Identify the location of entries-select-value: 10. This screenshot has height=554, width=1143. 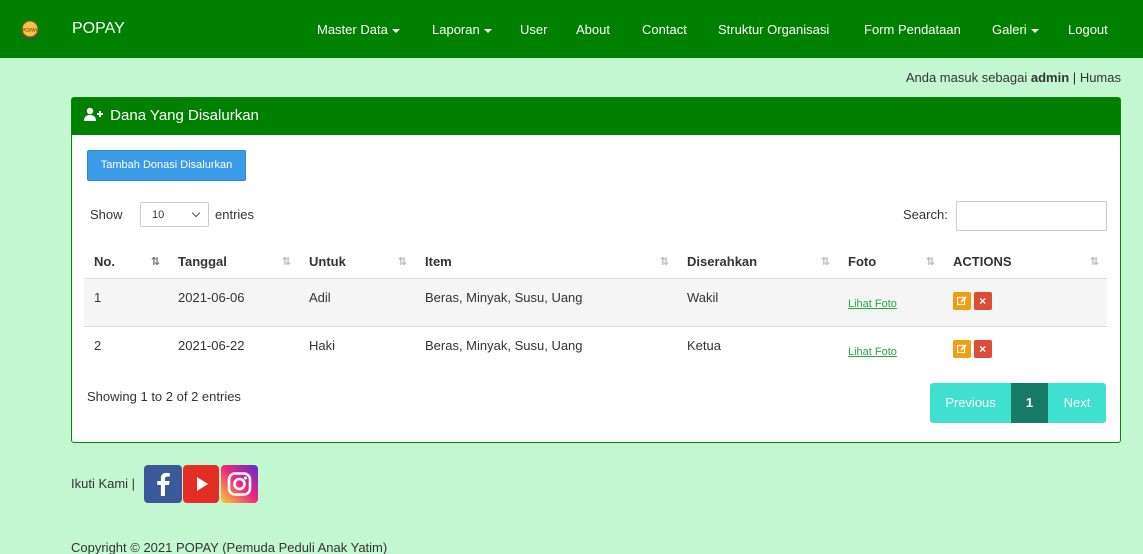
(158, 215).